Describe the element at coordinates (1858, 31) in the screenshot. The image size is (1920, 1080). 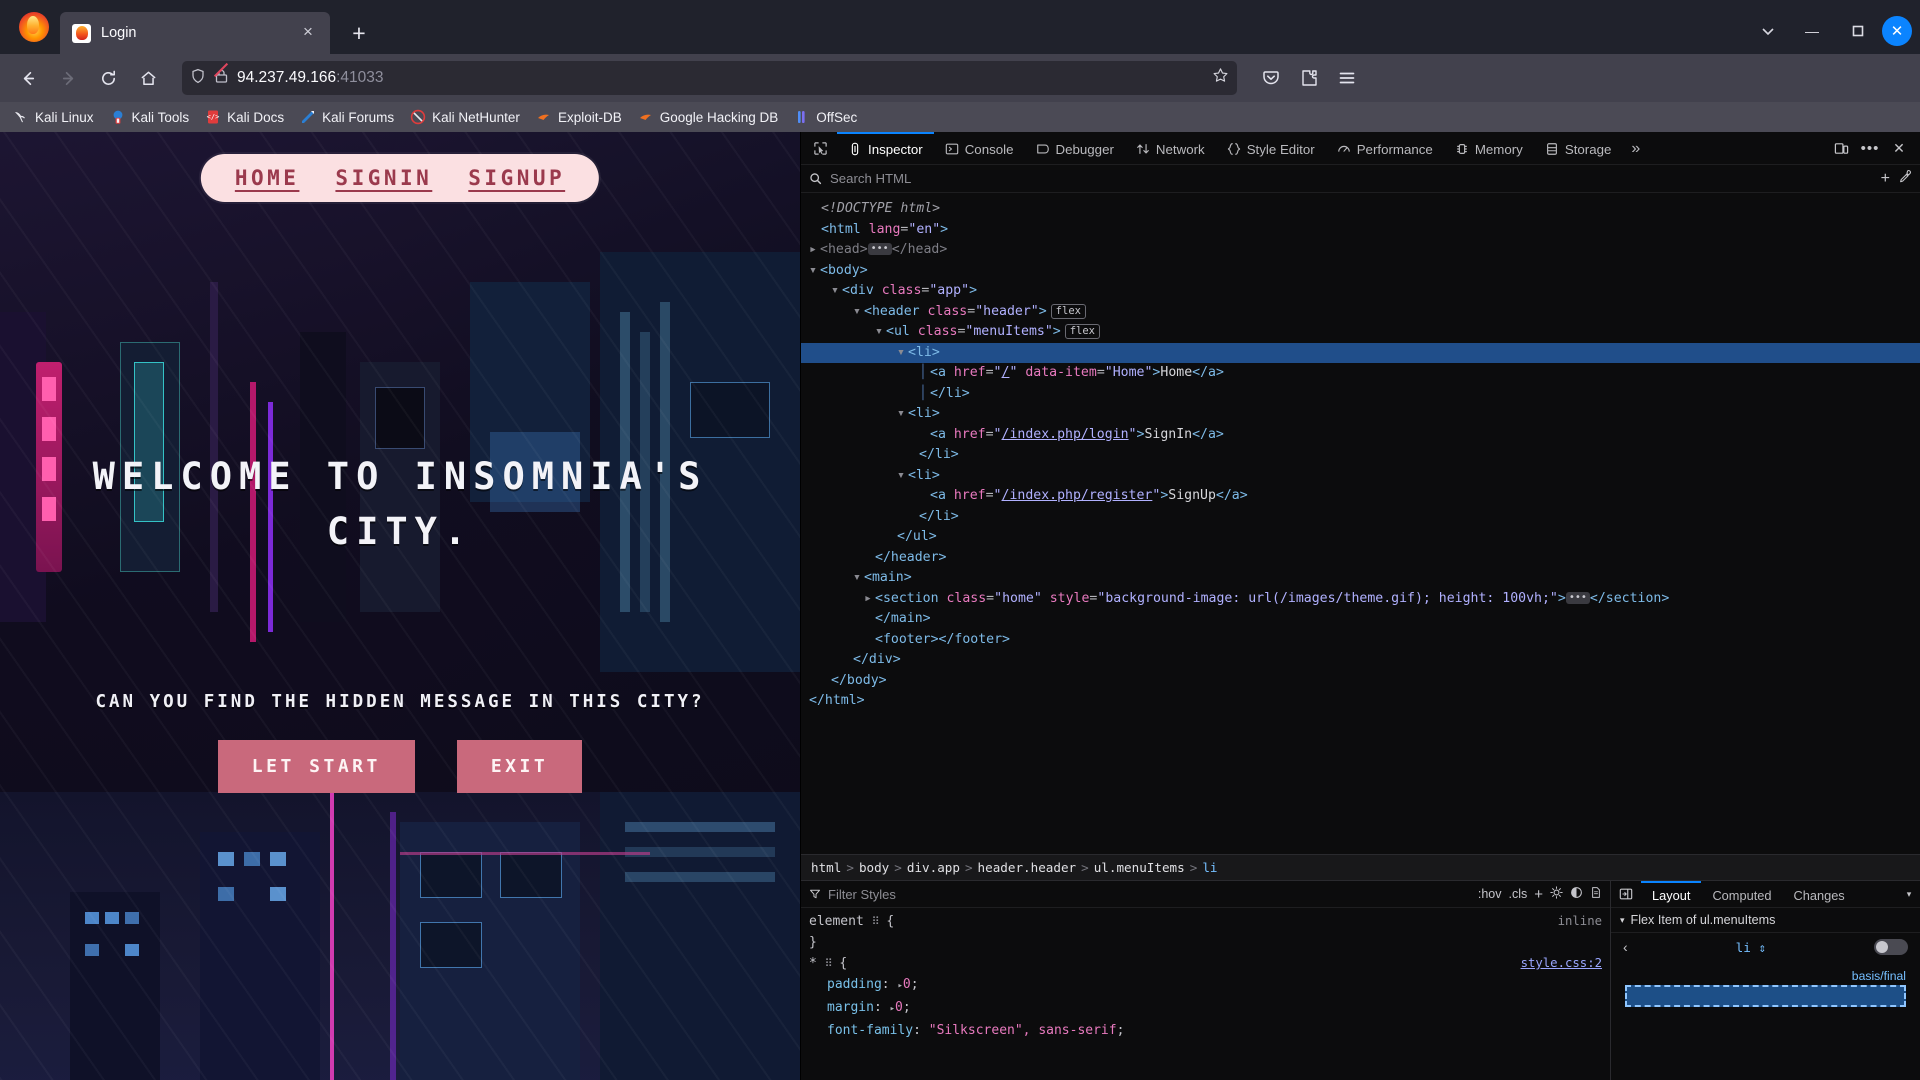
I see `window-maximize-button` at that location.